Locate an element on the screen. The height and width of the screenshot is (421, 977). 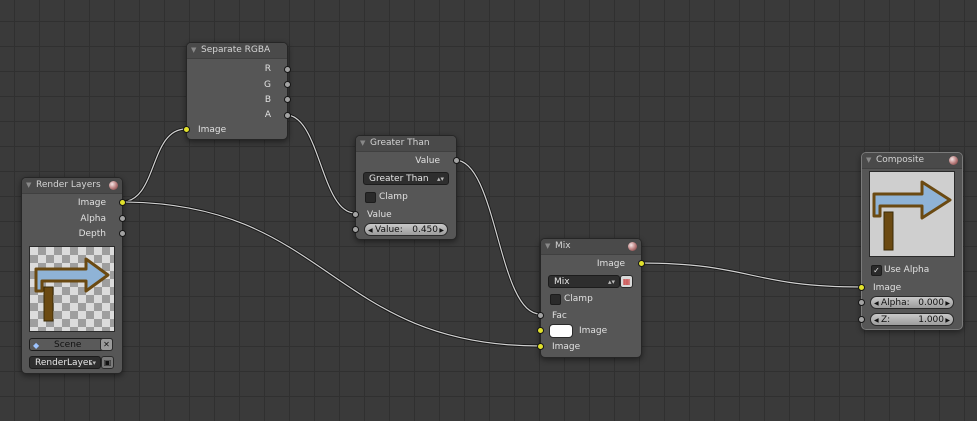
output-value-label: Value is located at coordinates (427, 161).